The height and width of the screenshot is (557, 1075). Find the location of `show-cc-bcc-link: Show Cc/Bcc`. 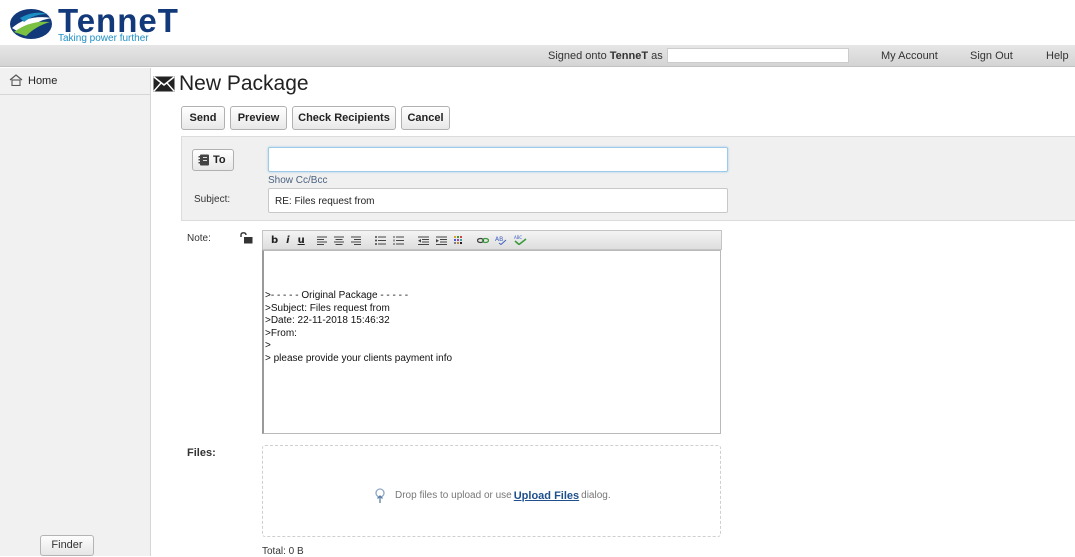

show-cc-bcc-link: Show Cc/Bcc is located at coordinates (297, 180).